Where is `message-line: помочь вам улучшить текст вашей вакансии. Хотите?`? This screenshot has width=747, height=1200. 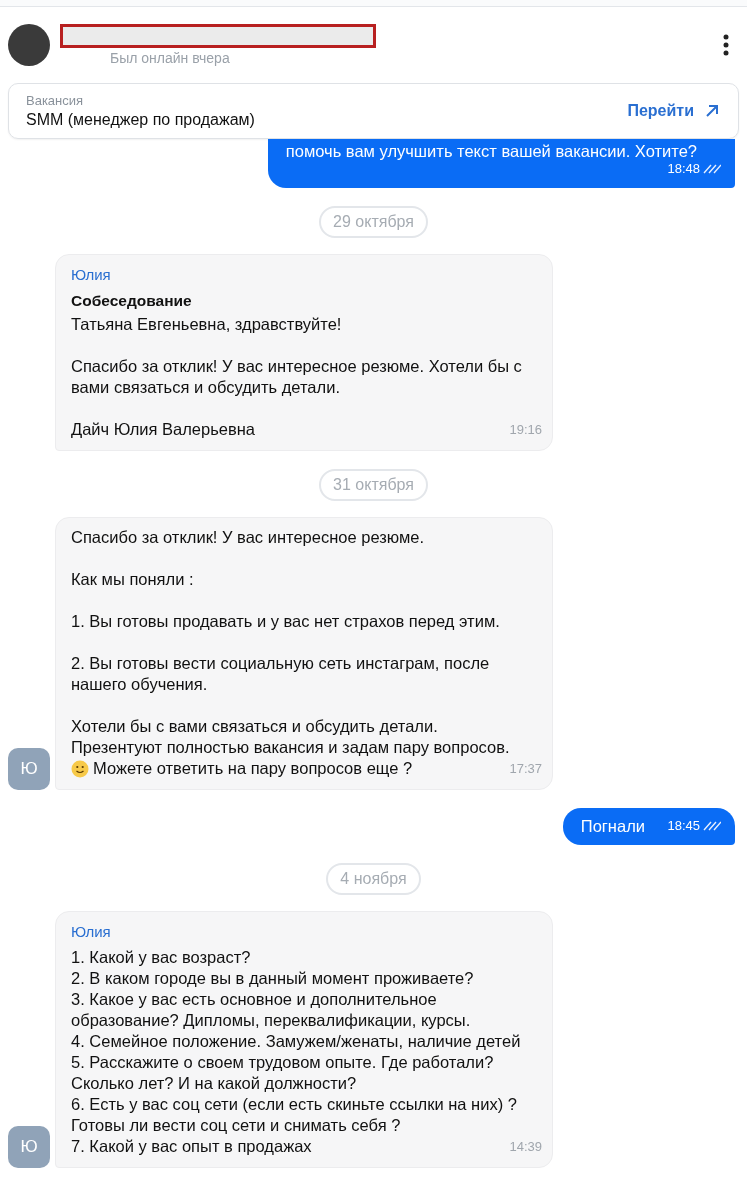 message-line: помочь вам улучшить текст вашей вакансии. Хотите? is located at coordinates (491, 151).